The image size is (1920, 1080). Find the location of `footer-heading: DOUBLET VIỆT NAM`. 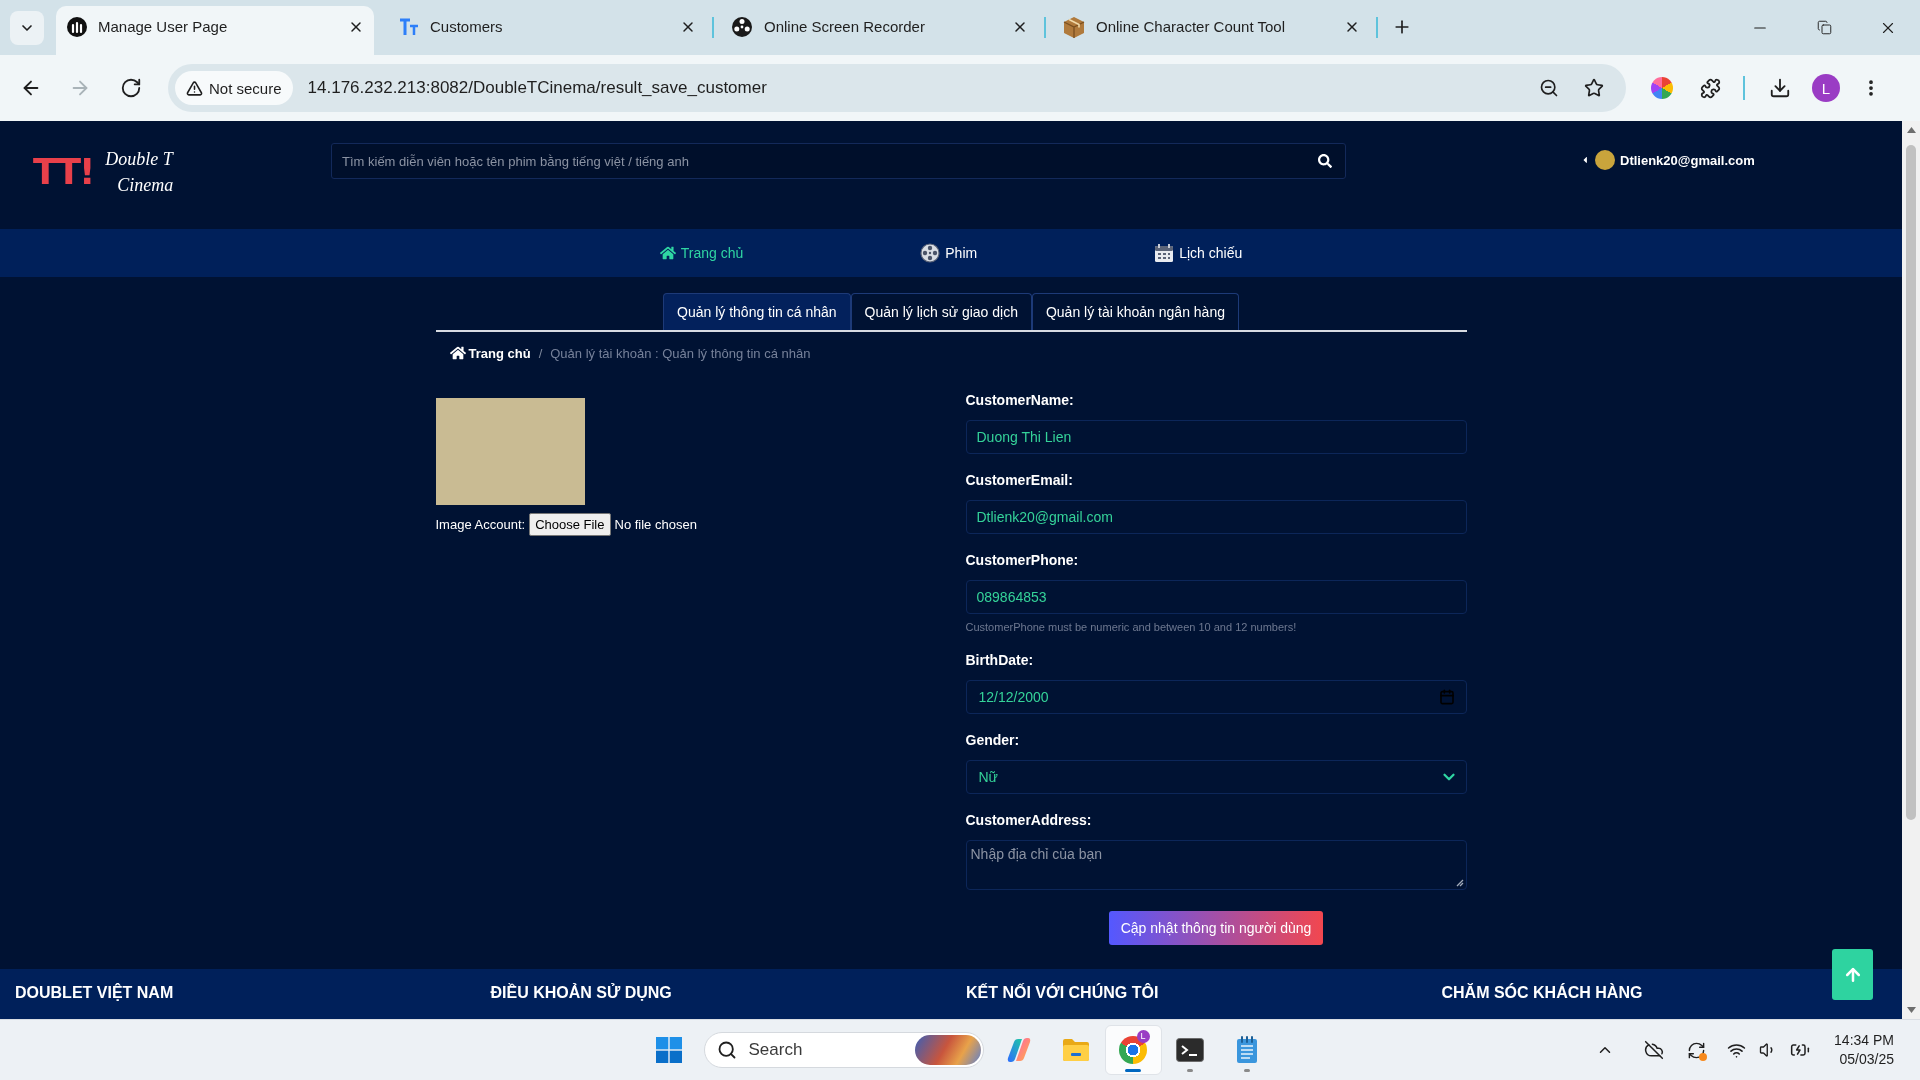

footer-heading: DOUBLET VIỆT NAM is located at coordinates (94, 992).